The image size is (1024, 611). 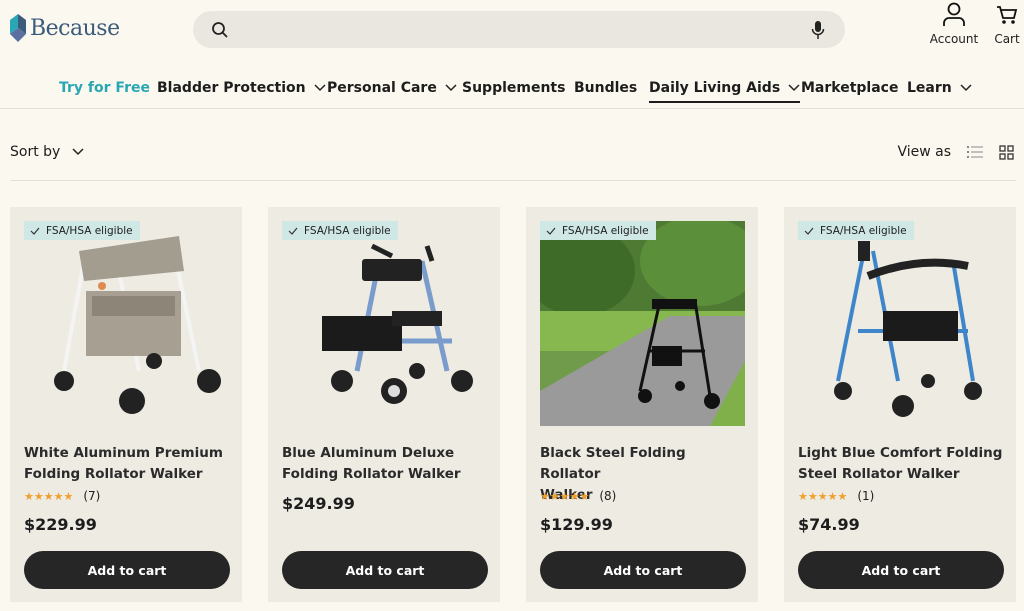 I want to click on site-header: Because Account Cart, so click(x=512, y=30).